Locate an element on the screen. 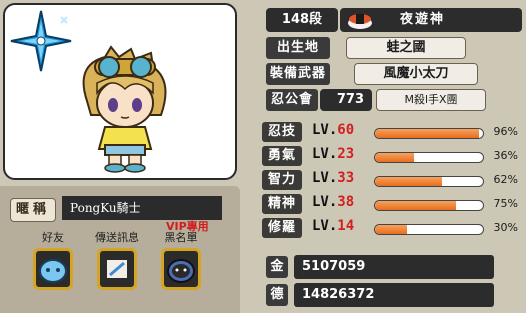 The width and height of the screenshot is (526, 313). birthplace-label: 出生地 is located at coordinates (298, 48).